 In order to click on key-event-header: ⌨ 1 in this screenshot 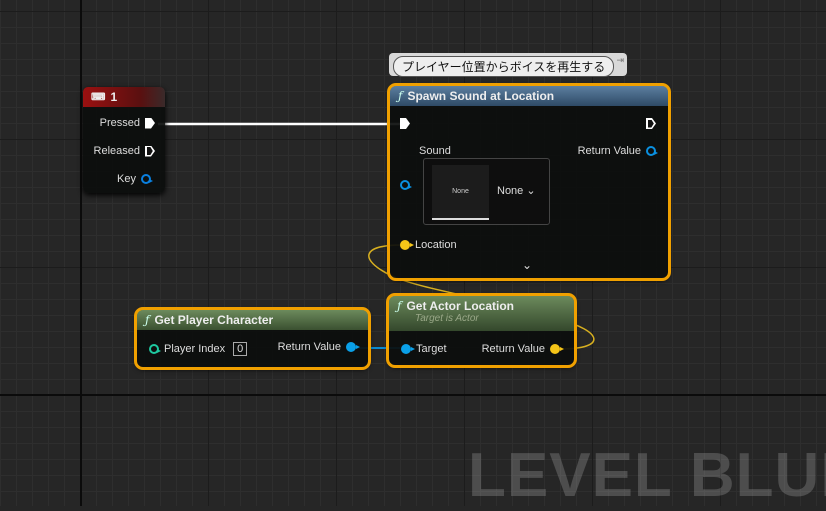, I will do `click(124, 97)`.